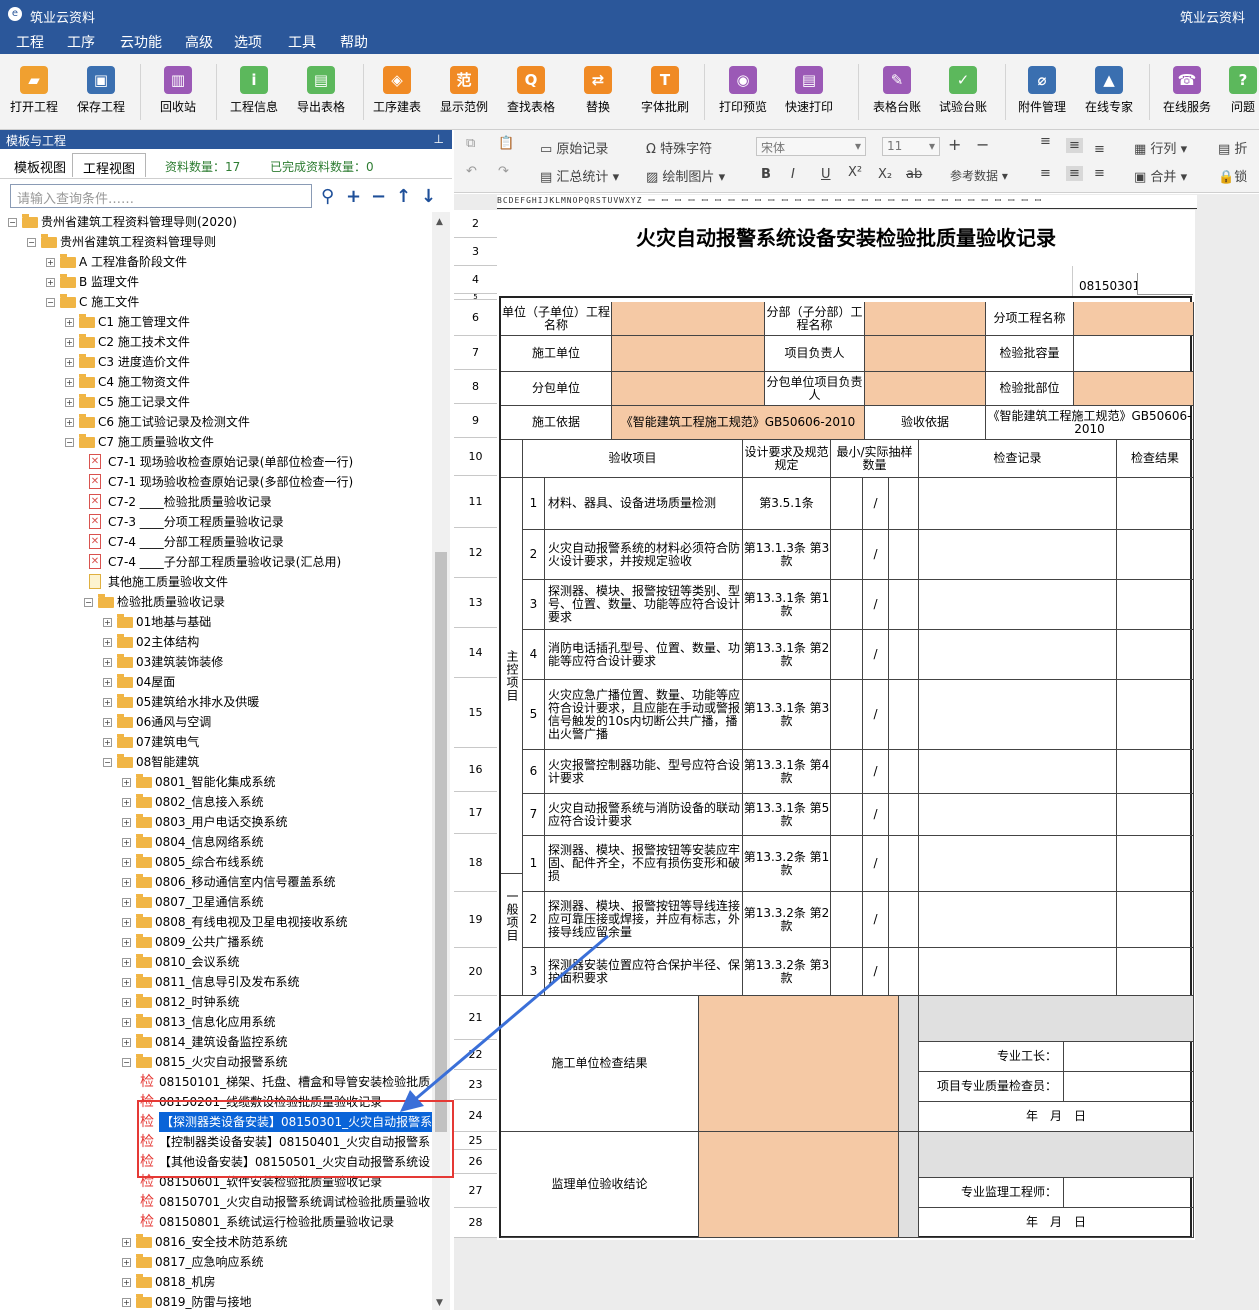 The image size is (1259, 1310). What do you see at coordinates (220, 502) in the screenshot?
I see `tree-node: ✕ C7-2 ____检验批质量验收记录` at bounding box center [220, 502].